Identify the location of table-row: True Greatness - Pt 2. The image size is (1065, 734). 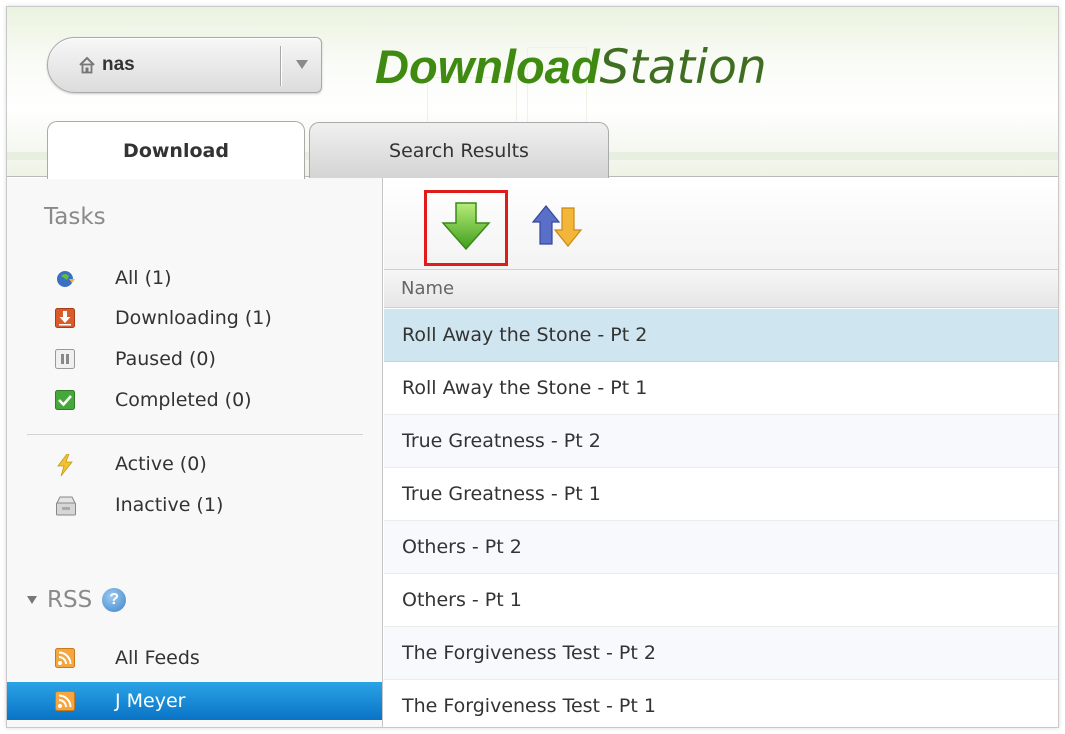
(721, 441).